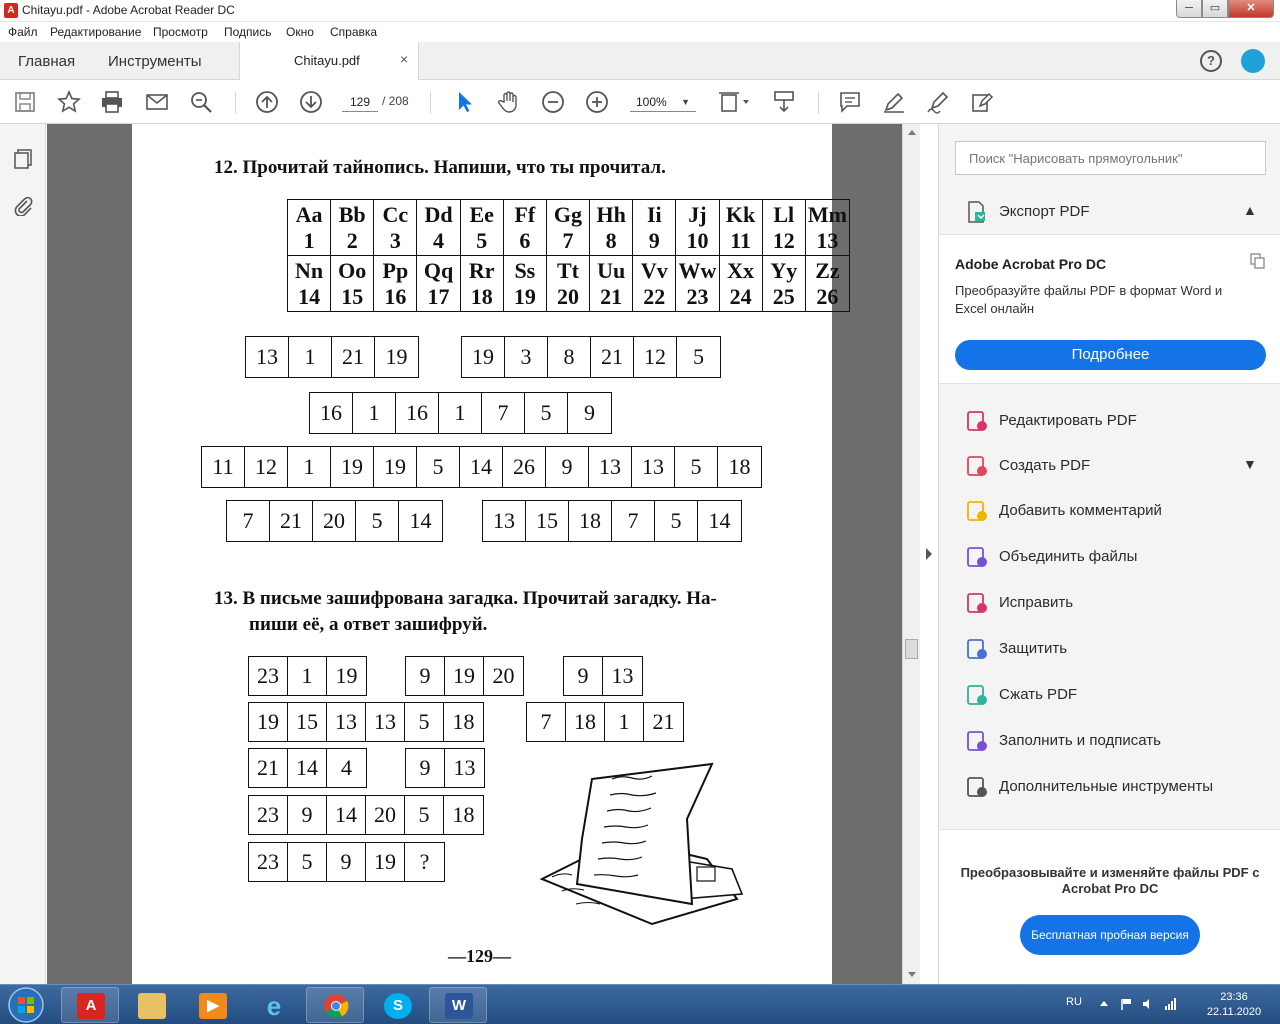 Image resolution: width=1280 pixels, height=1024 pixels. Describe the element at coordinates (524, 467) in the screenshot. I see `code-cell: 26` at that location.